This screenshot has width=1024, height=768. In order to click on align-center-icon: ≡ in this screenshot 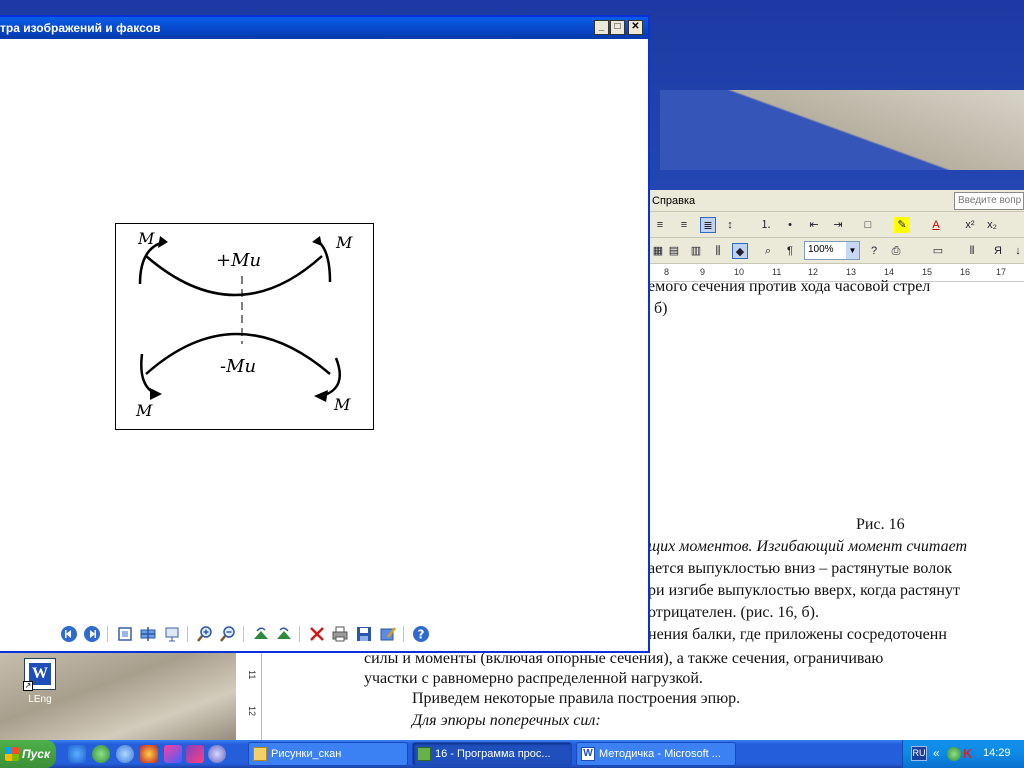, I will do `click(660, 225)`.